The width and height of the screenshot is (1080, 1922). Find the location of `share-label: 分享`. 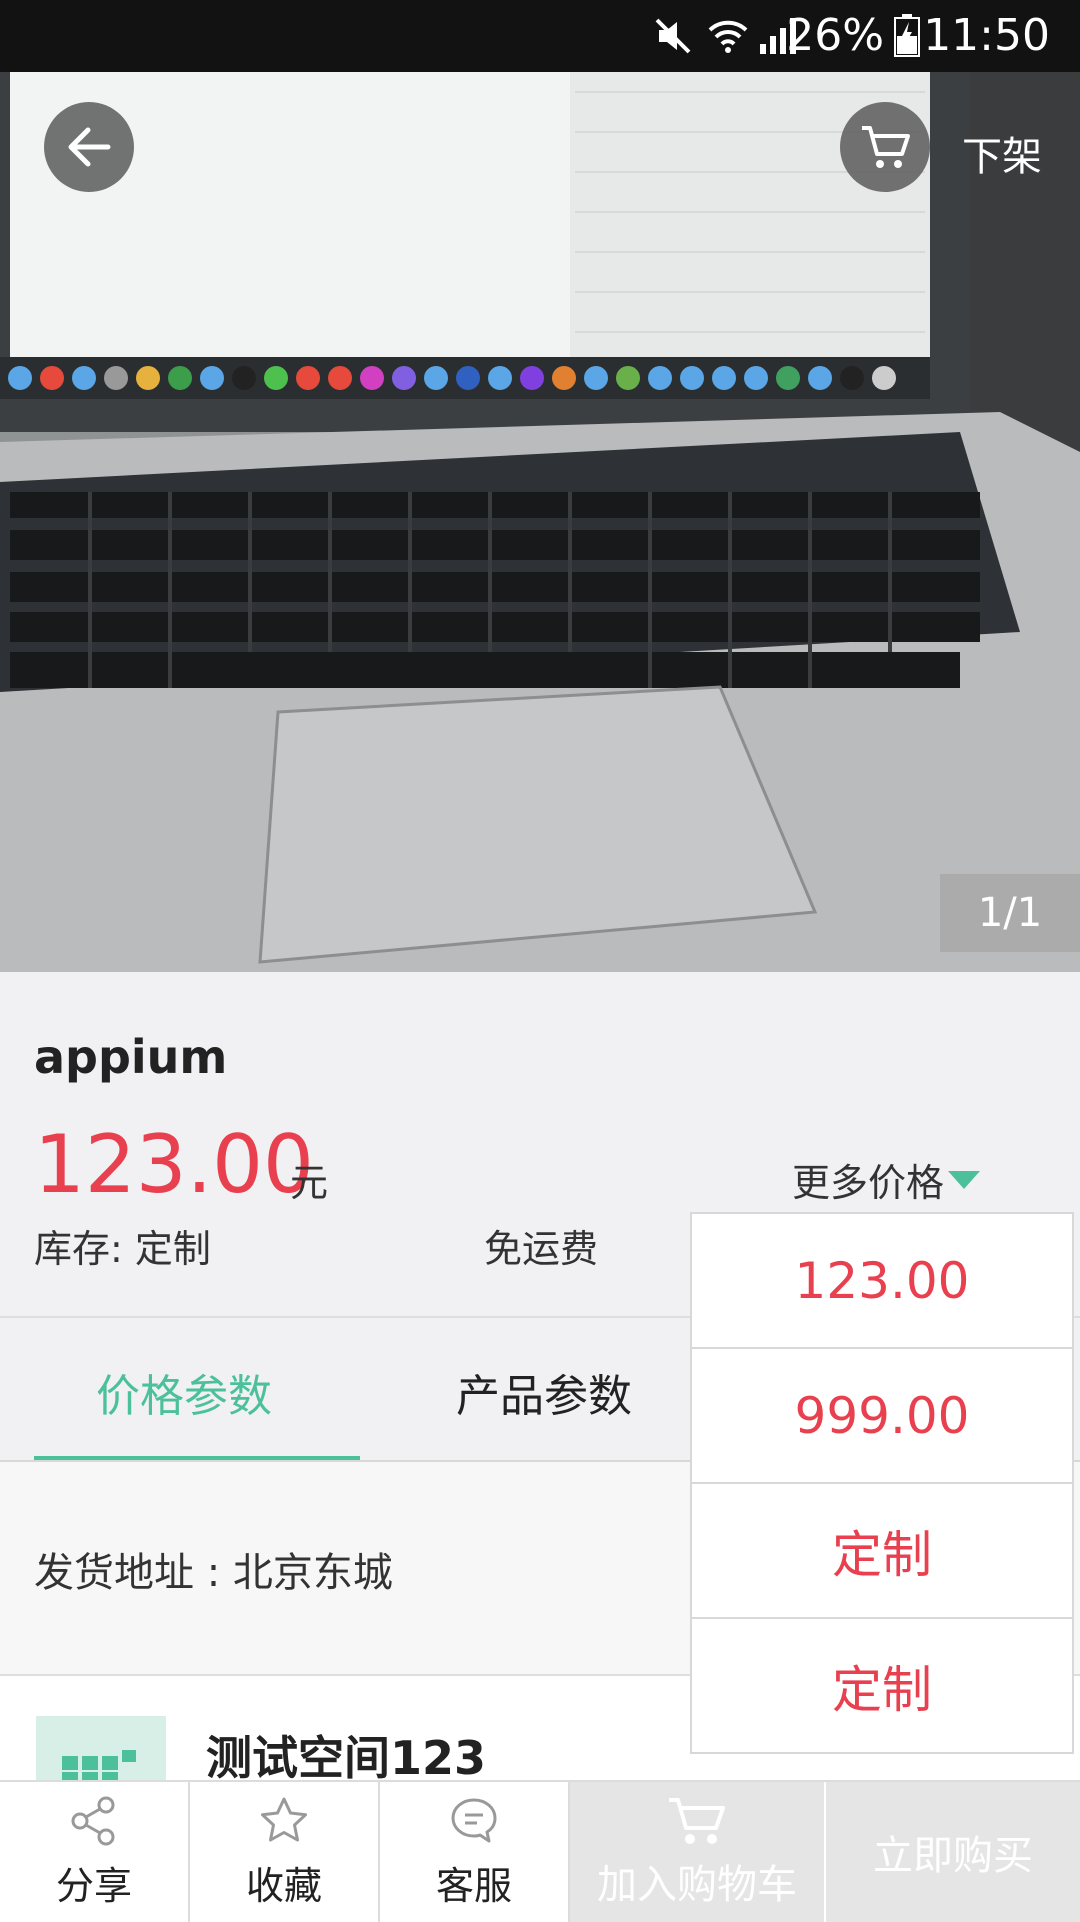

share-label: 分享 is located at coordinates (93, 1885).